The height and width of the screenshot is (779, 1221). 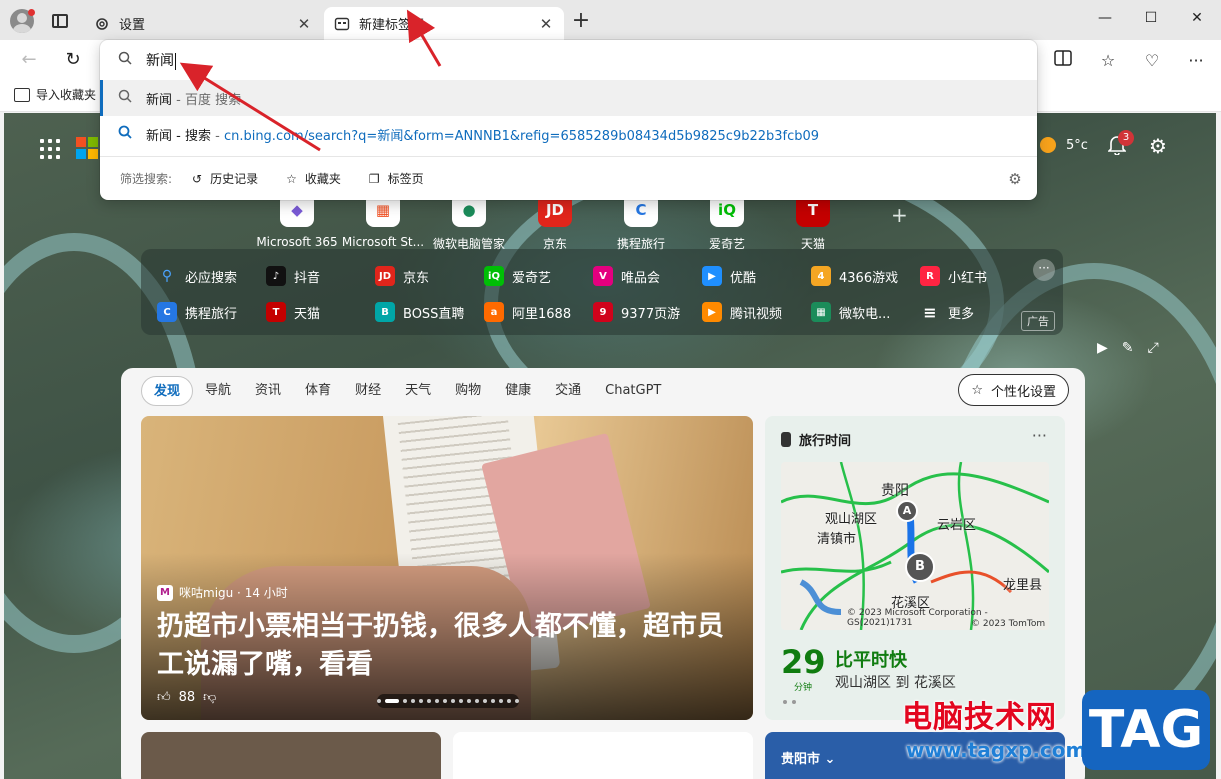 I want to click on favorites-star-icon: ☆, so click(x=1108, y=61).